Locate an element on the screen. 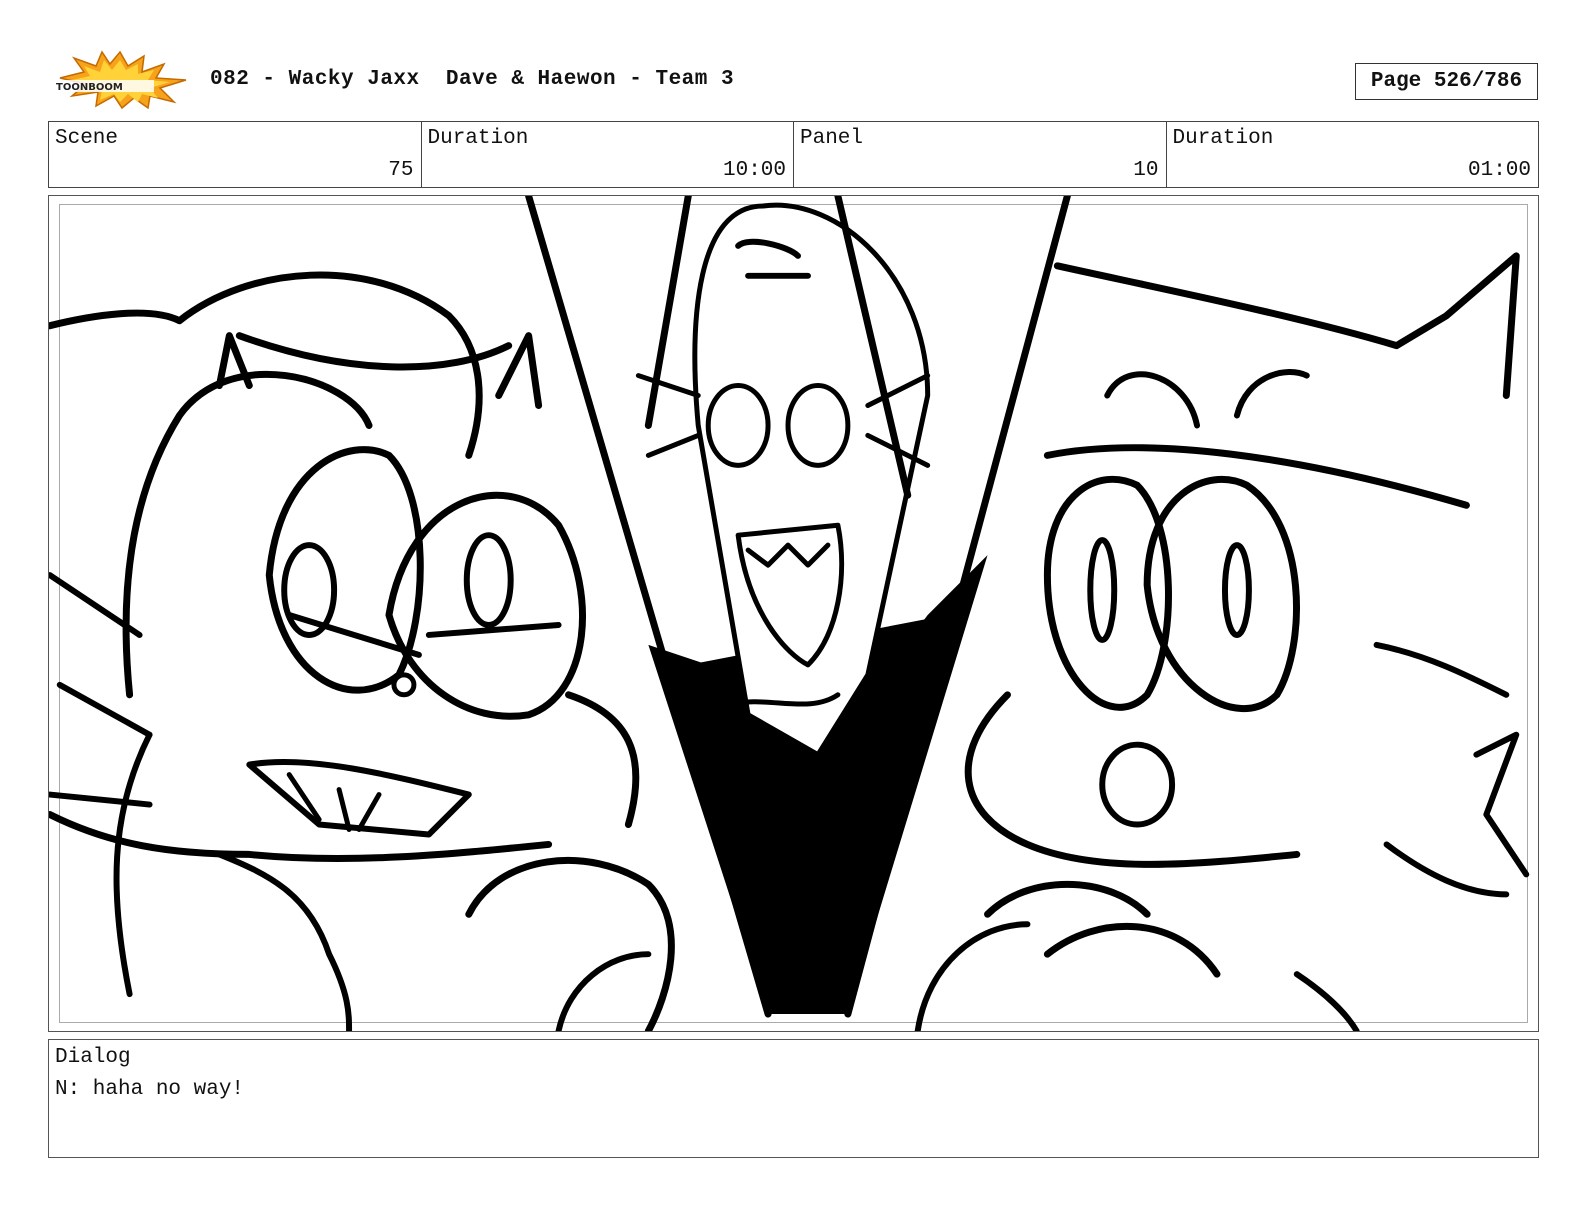  header-title: 082 - Wacky Jaxx Dave & Haewon - Team 3 is located at coordinates (472, 79).